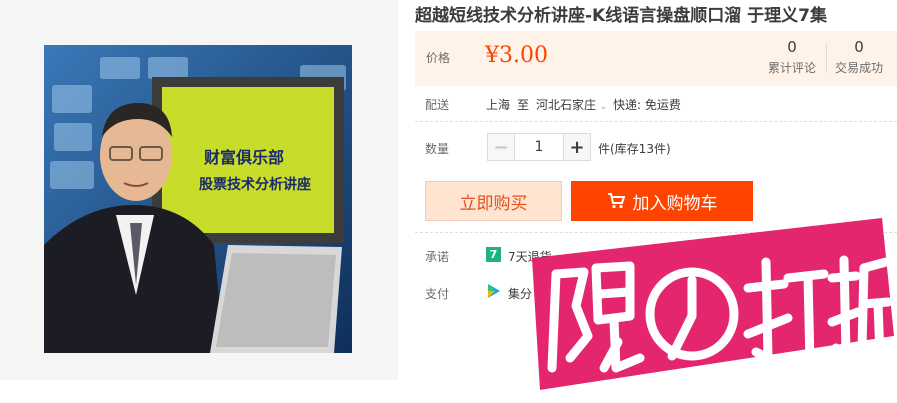 The width and height of the screenshot is (897, 403). I want to click on add-to-cart-button: 加入购物车, so click(662, 201).